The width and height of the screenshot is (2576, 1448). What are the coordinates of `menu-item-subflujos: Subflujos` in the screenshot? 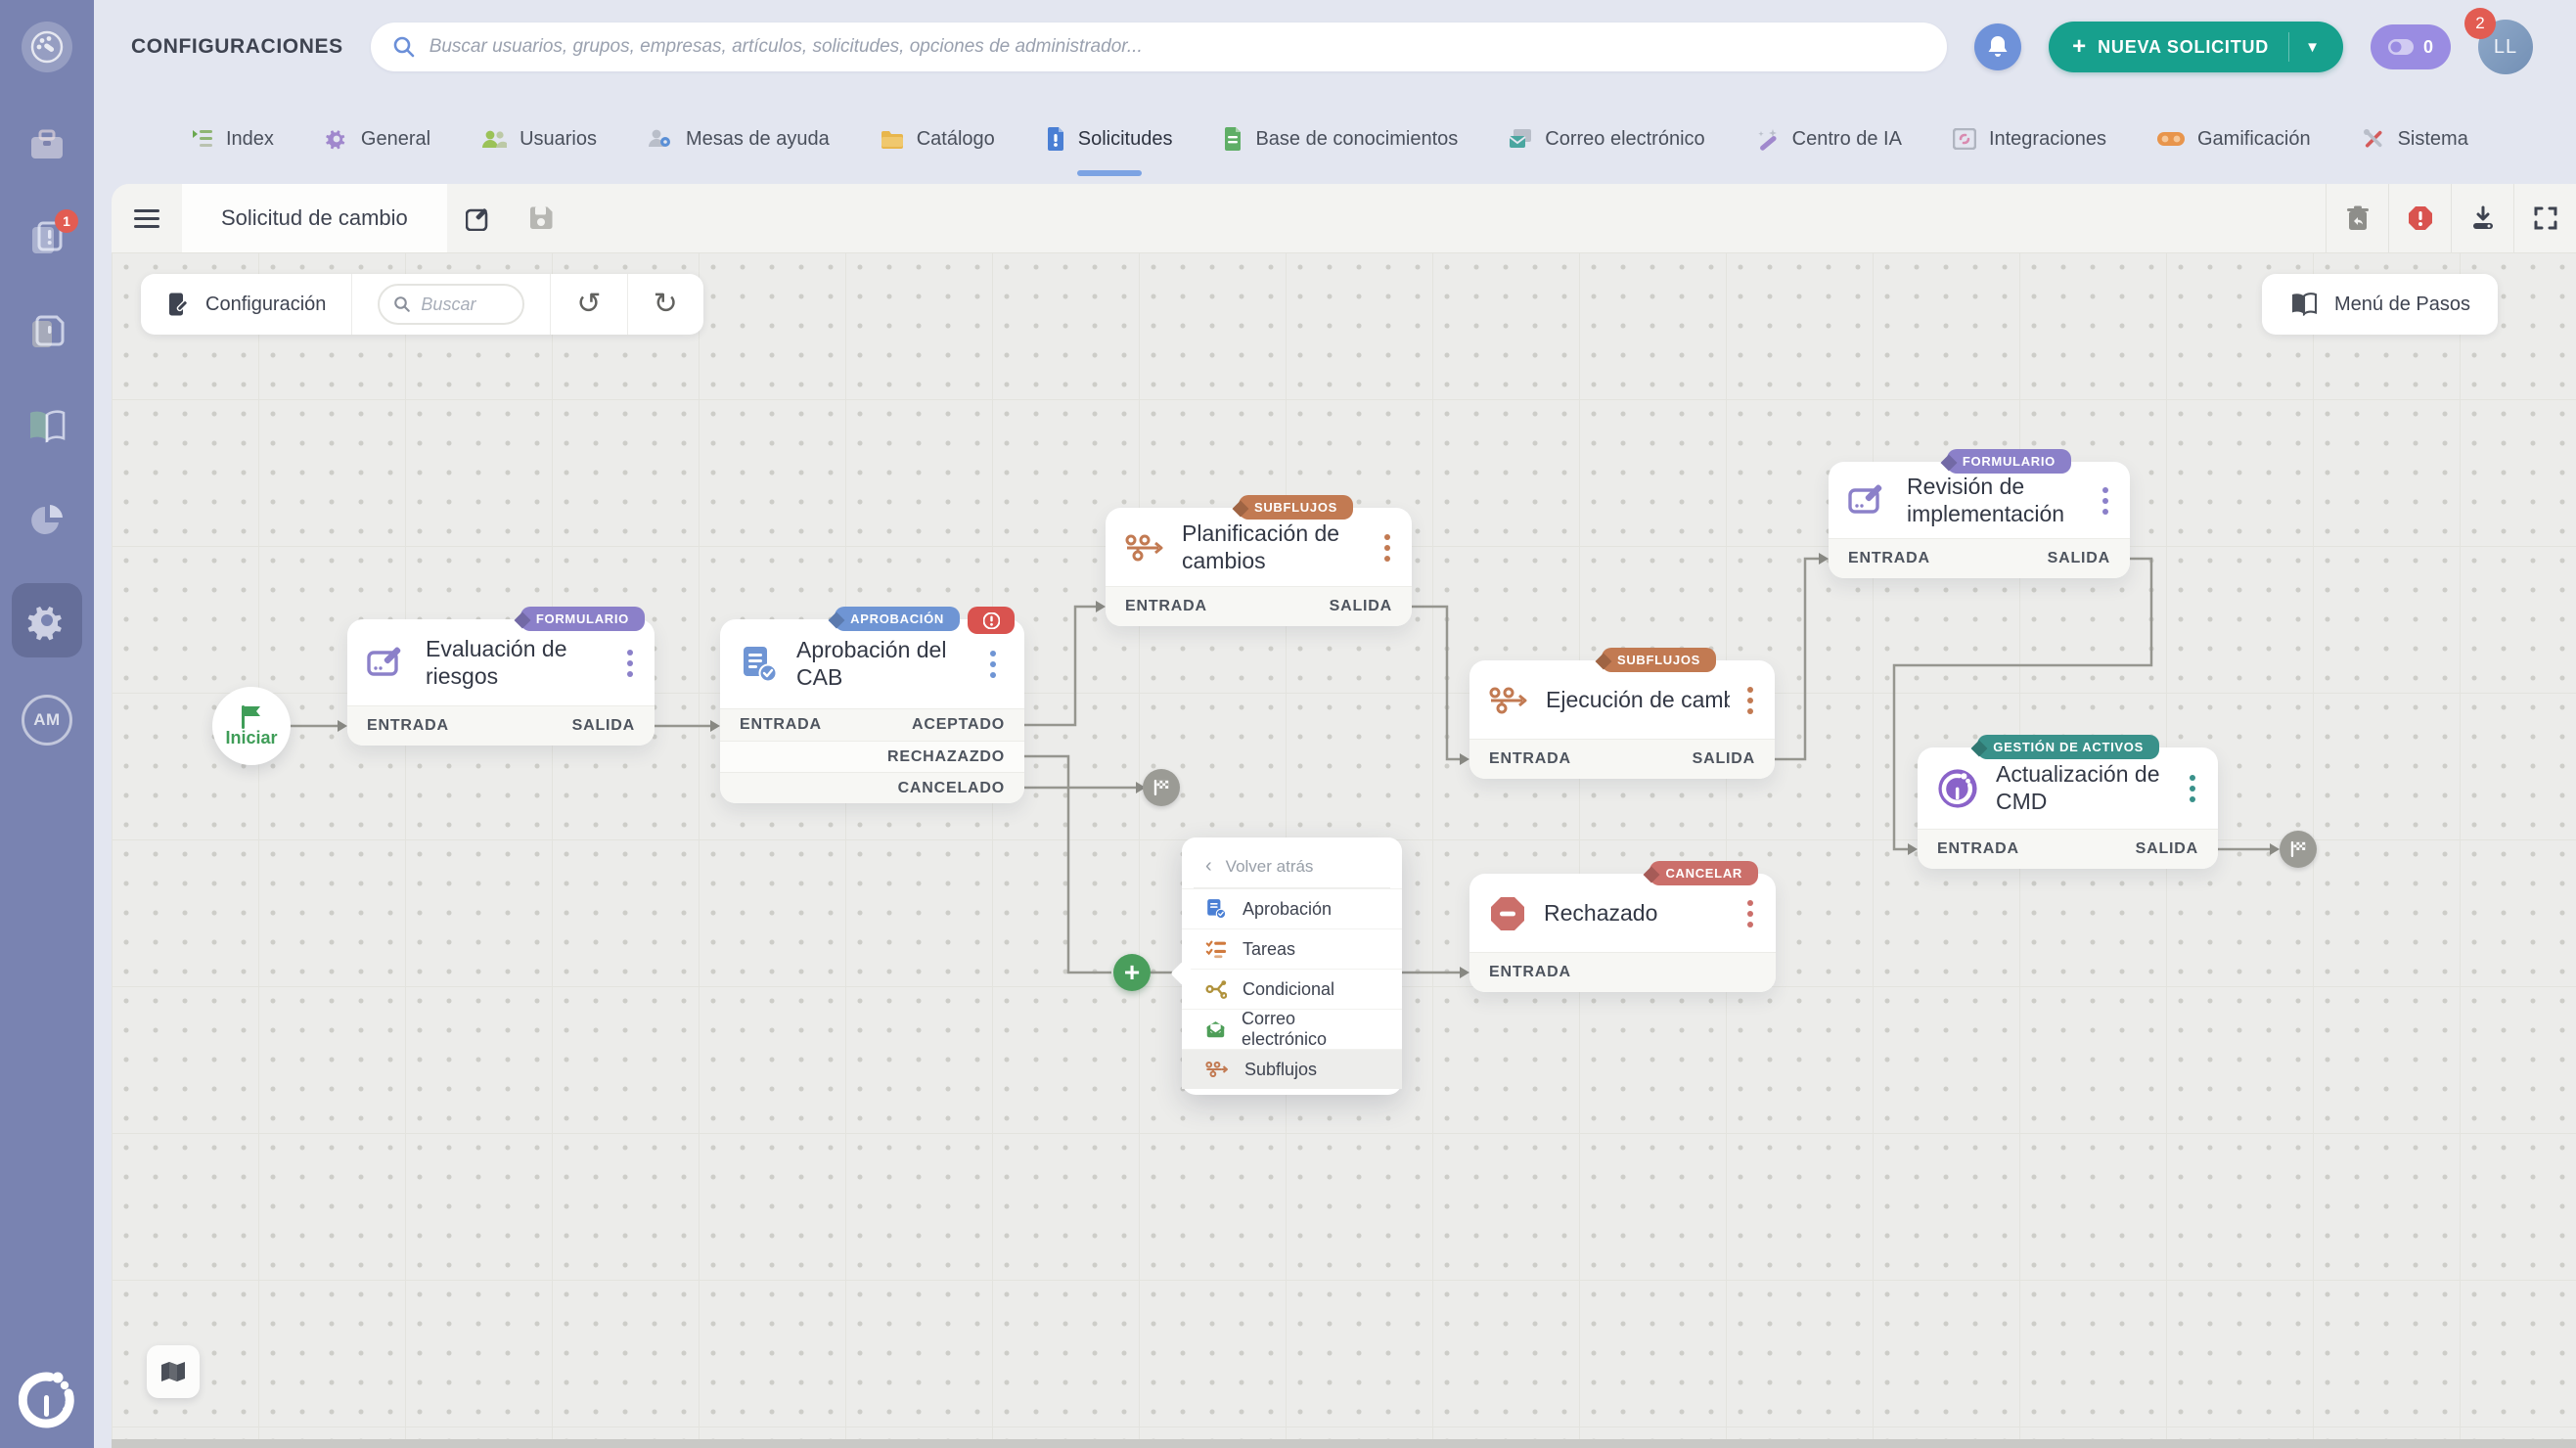 It's located at (1292, 1069).